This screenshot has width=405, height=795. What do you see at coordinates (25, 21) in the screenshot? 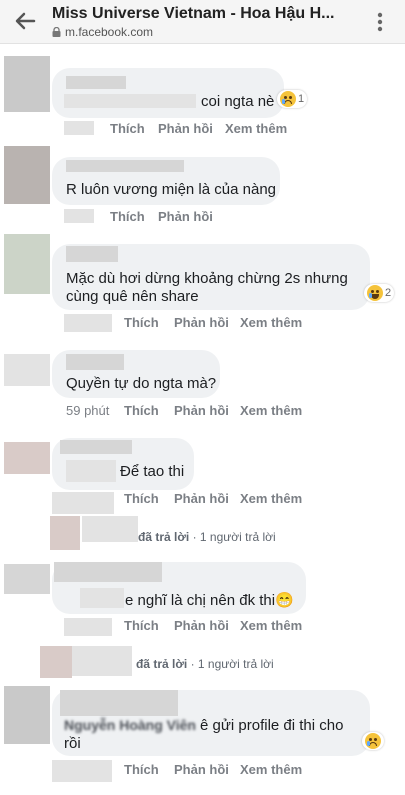
I see `back-arrow-icon` at bounding box center [25, 21].